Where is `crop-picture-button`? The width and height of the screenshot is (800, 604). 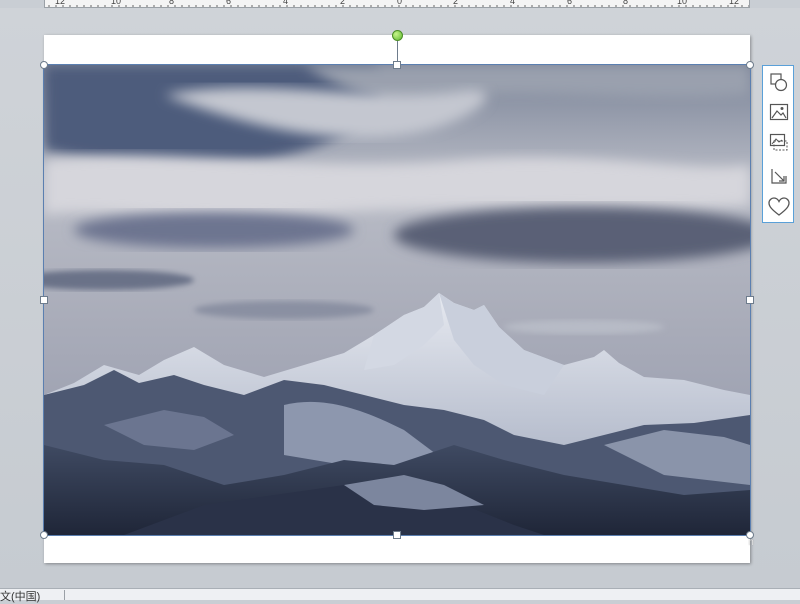
crop-picture-button is located at coordinates (779, 142).